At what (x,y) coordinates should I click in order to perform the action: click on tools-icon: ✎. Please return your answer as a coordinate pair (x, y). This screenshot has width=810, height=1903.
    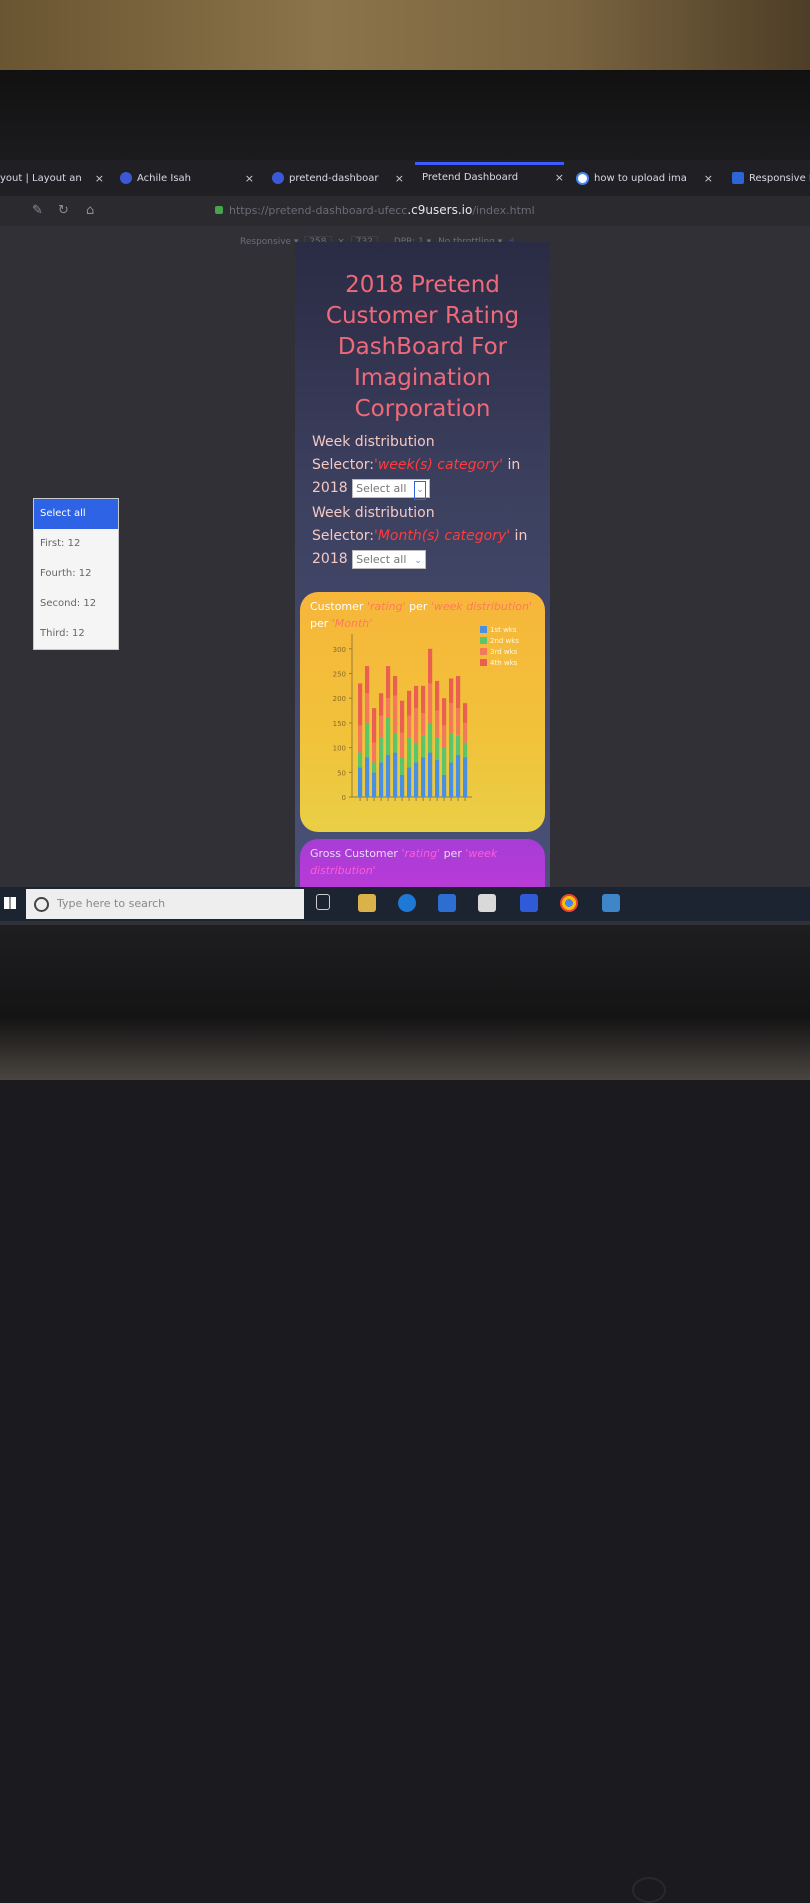
    Looking at the image, I should click on (37, 210).